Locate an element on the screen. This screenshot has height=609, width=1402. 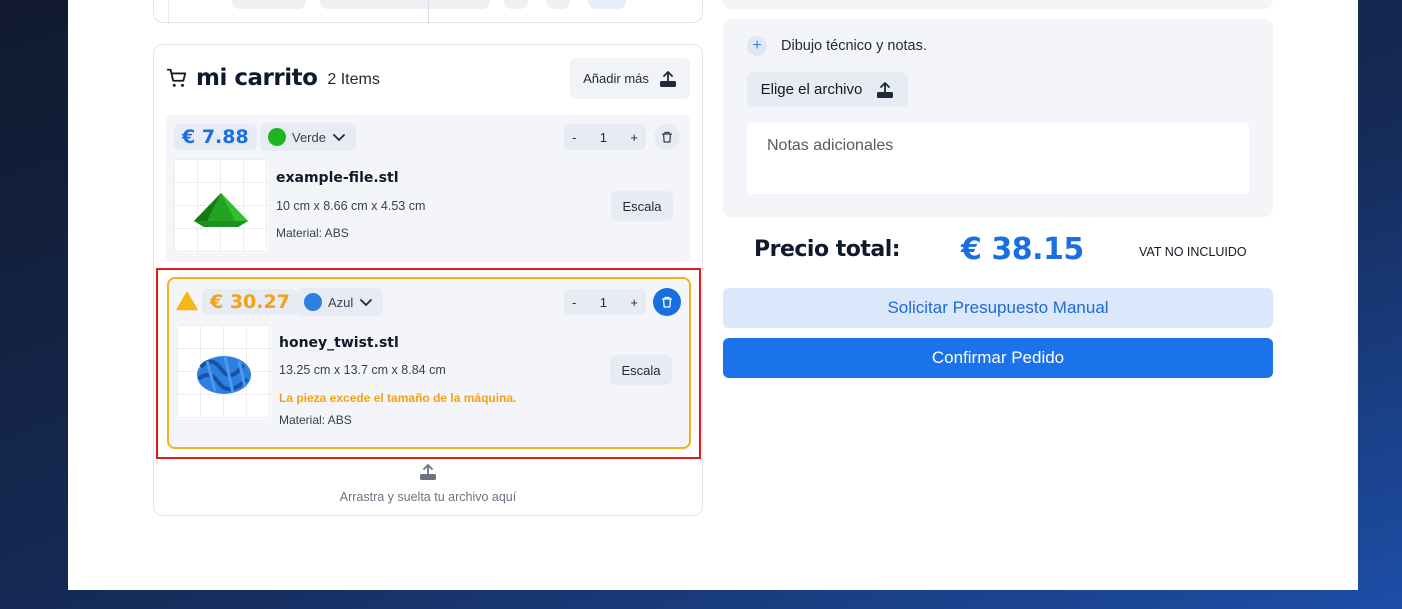
divider is located at coordinates (428, 12).